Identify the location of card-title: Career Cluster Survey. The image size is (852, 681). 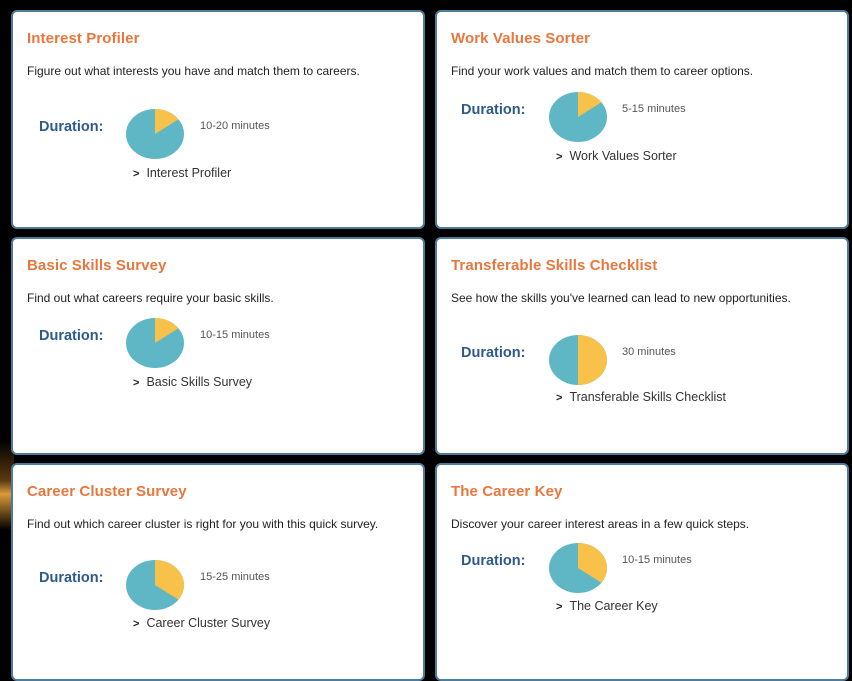
(107, 491).